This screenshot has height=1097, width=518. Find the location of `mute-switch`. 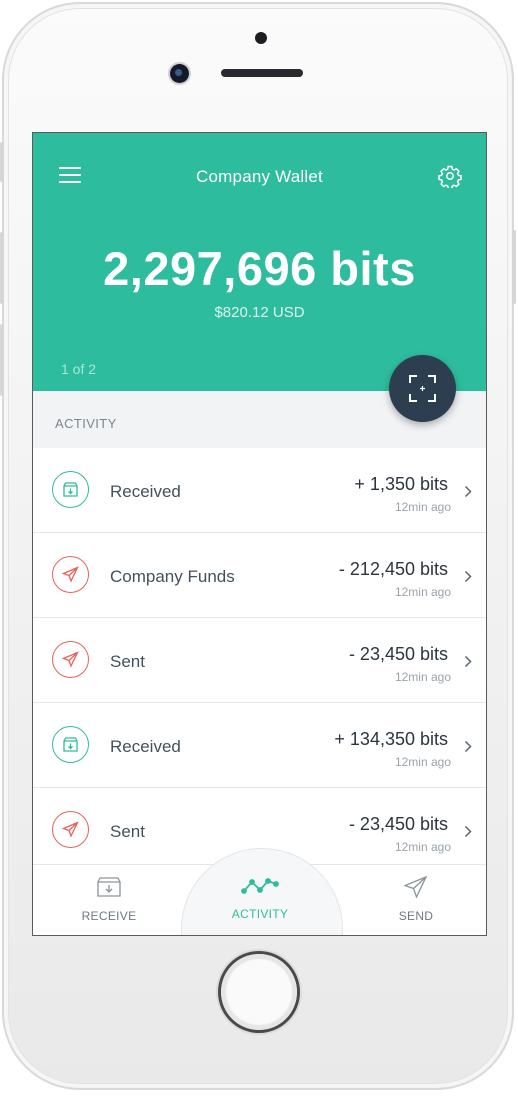

mute-switch is located at coordinates (2, 162).